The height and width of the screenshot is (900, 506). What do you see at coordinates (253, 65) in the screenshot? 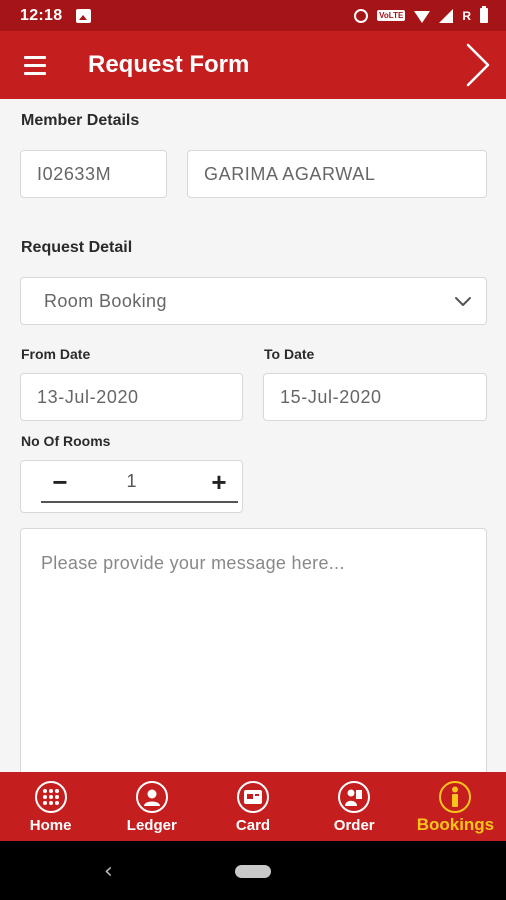
I see `app-bar: Request Form` at bounding box center [253, 65].